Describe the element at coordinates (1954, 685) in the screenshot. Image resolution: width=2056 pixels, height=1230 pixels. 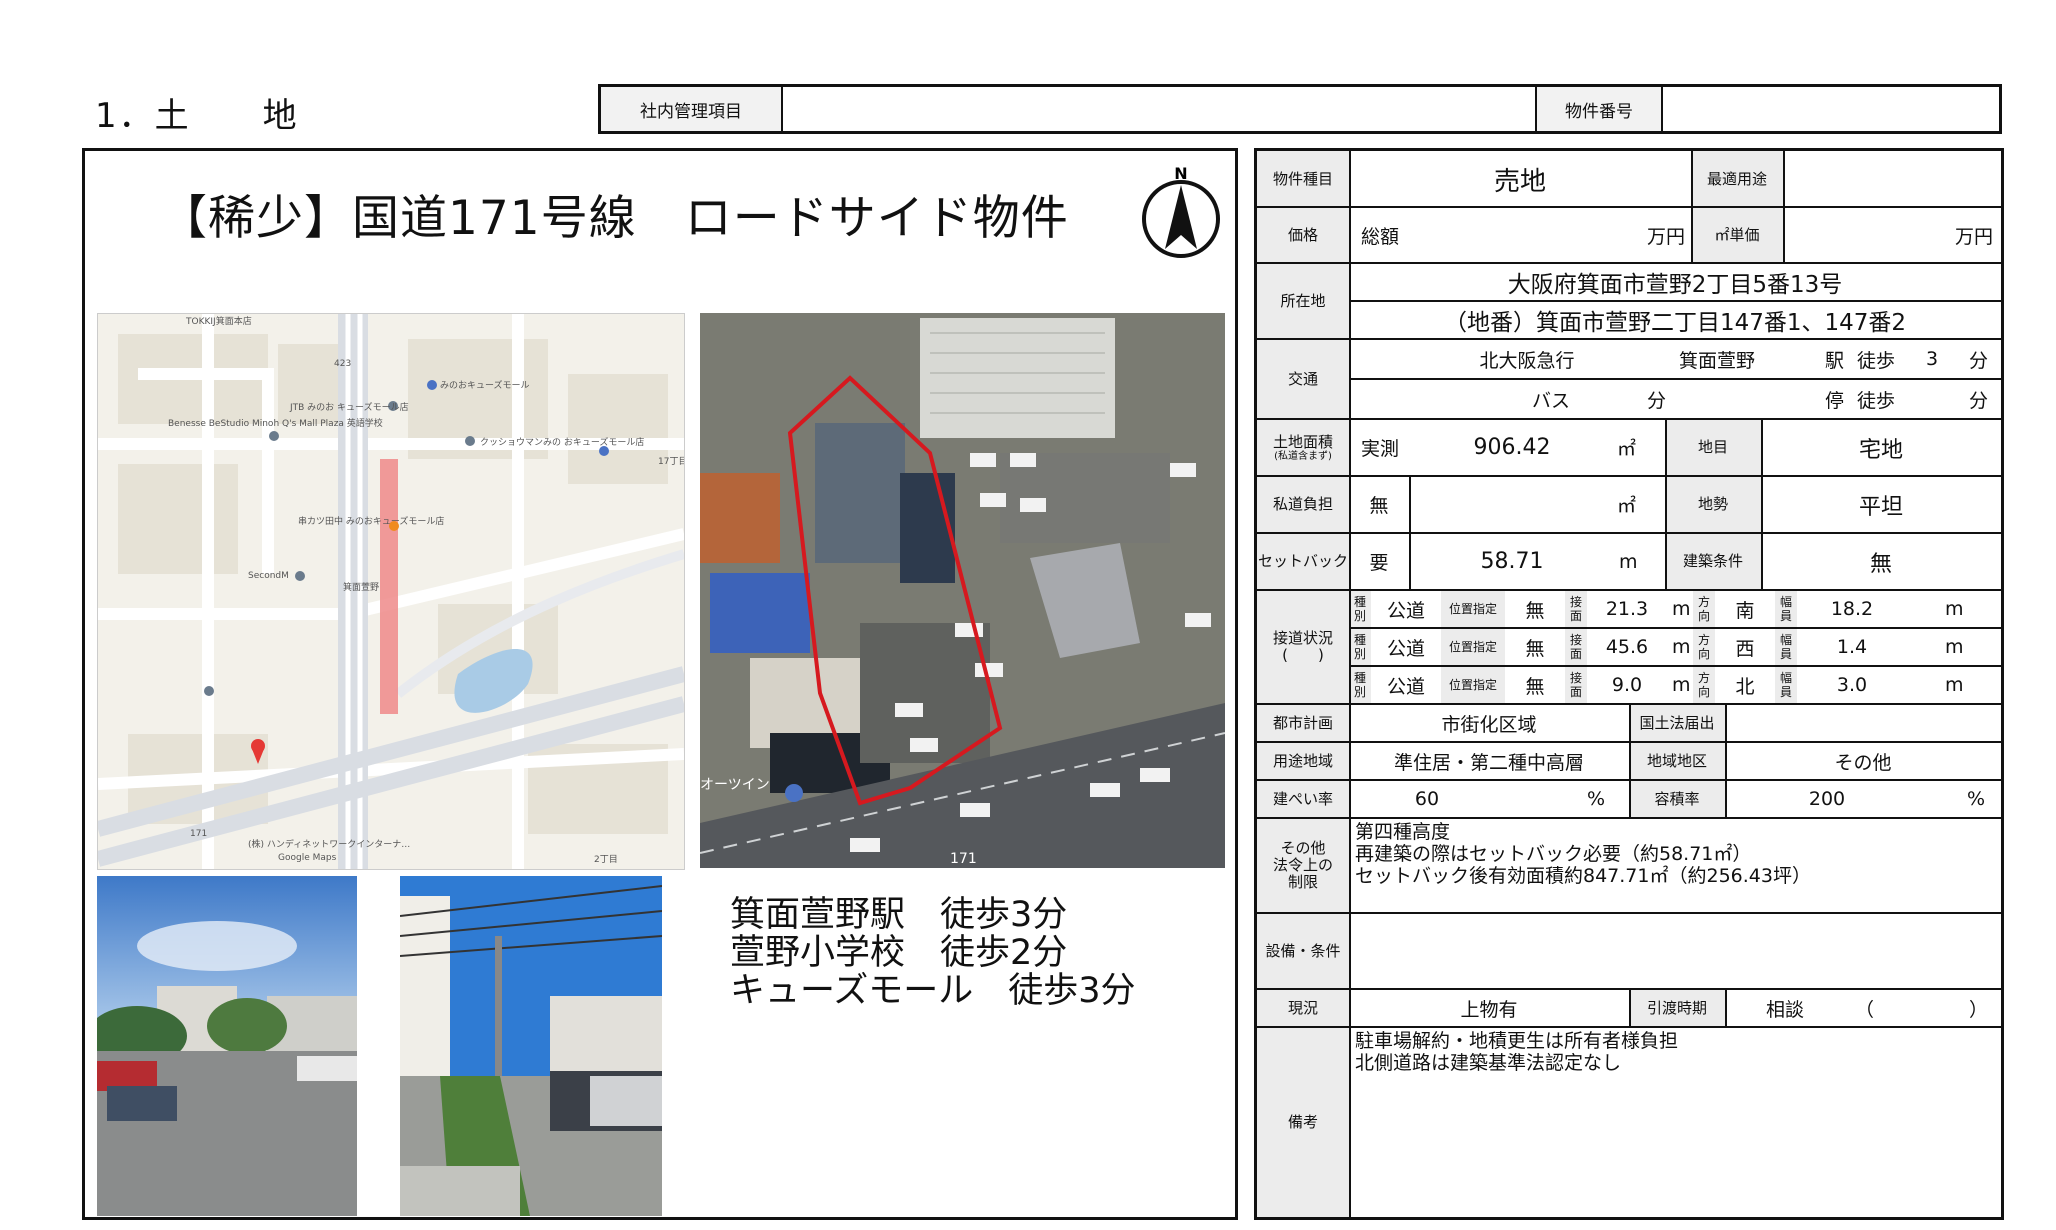
I see `road-3-width-unit: m` at that location.